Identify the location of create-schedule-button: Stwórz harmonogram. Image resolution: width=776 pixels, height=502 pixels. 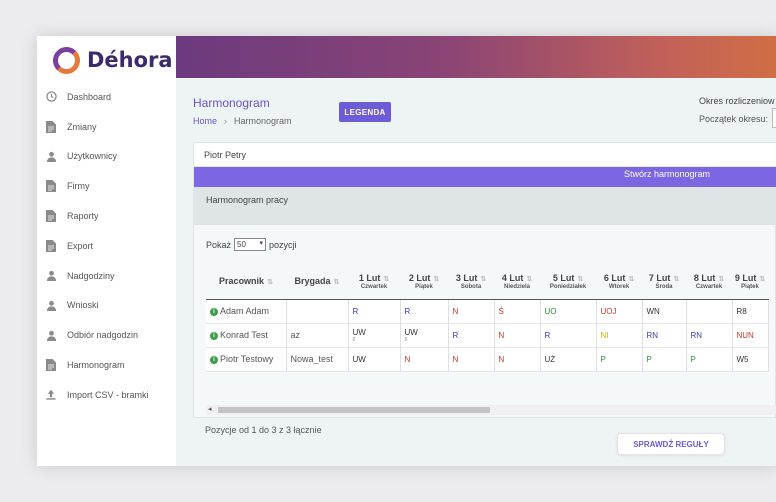
(667, 174).